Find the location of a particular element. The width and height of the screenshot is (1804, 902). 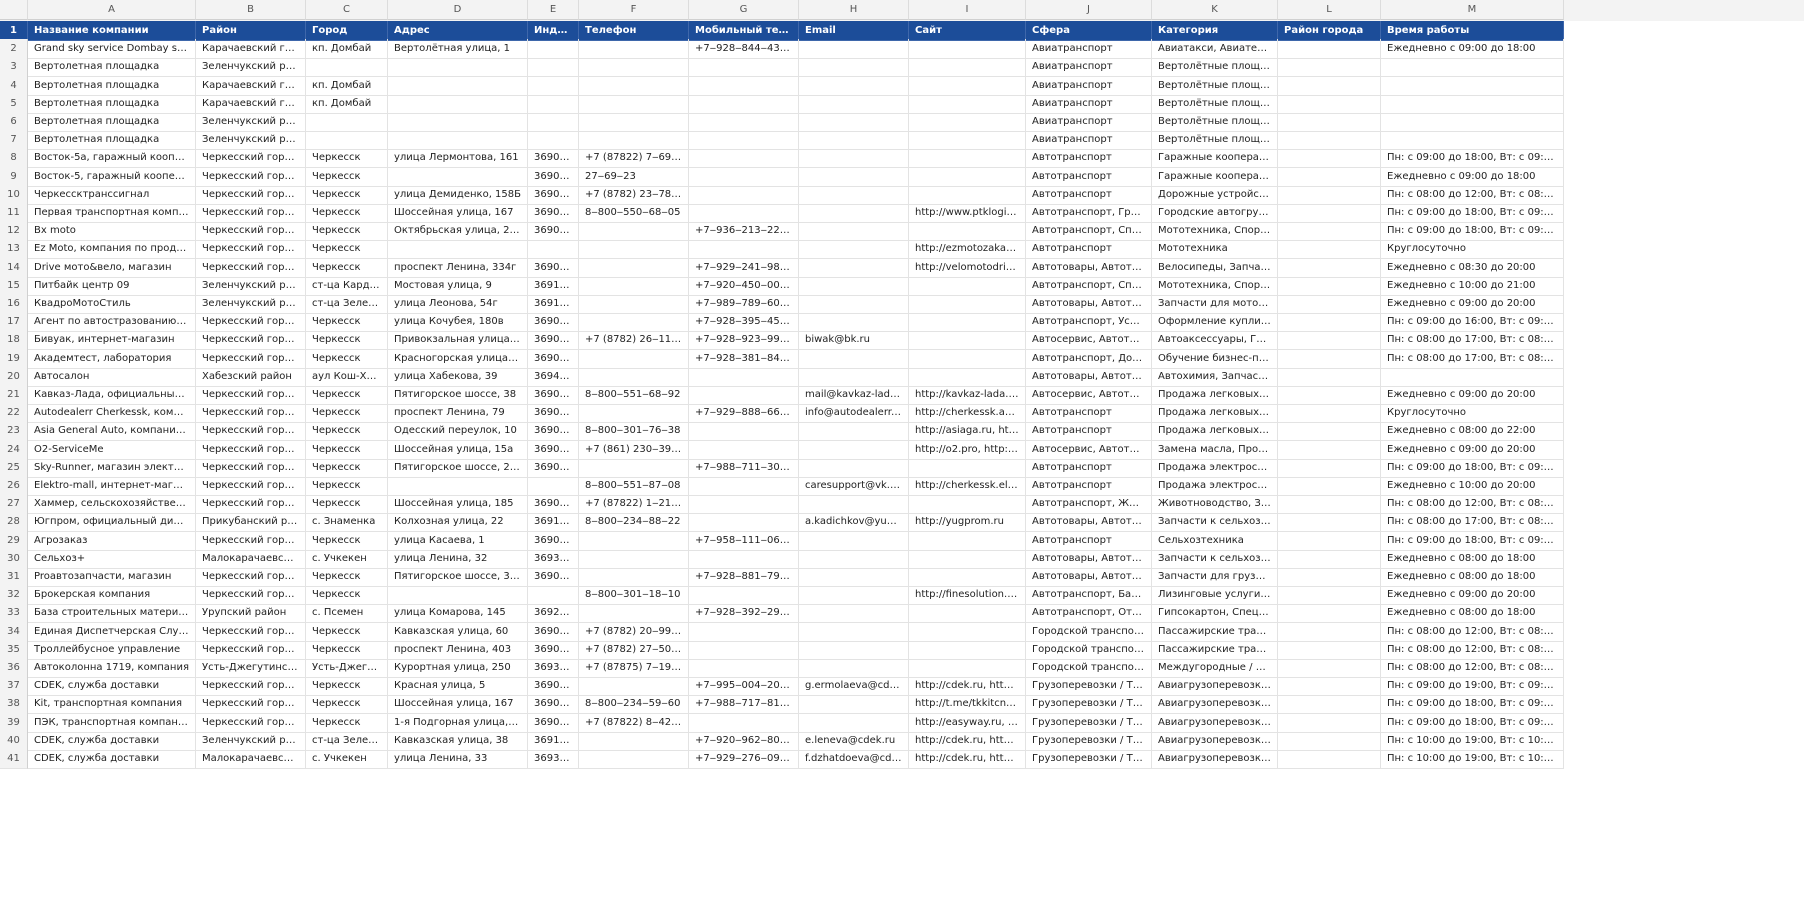

table-cell: +7‒920‒450‒00‒09 is located at coordinates (744, 285).